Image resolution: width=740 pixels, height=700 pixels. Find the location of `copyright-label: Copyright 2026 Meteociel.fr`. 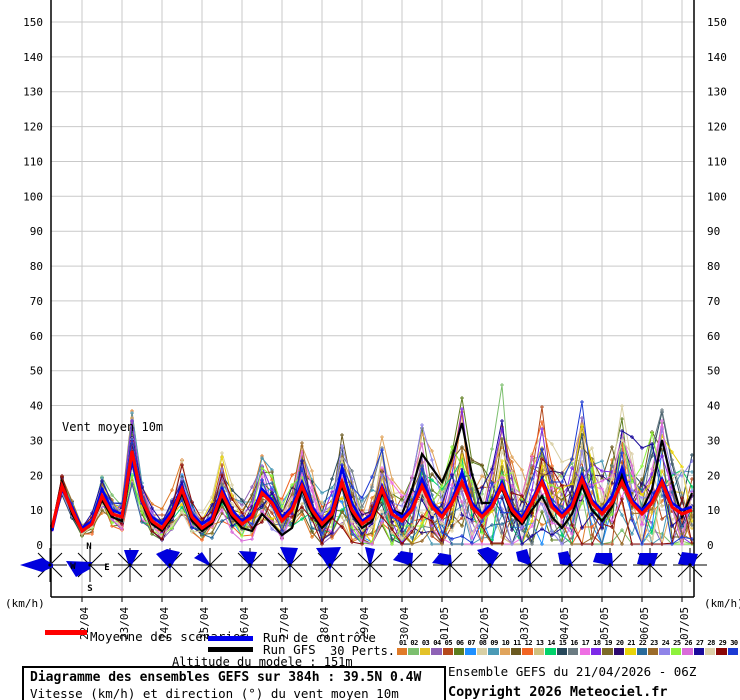

copyright-label: Copyright 2026 Meteociel.fr is located at coordinates (558, 692).